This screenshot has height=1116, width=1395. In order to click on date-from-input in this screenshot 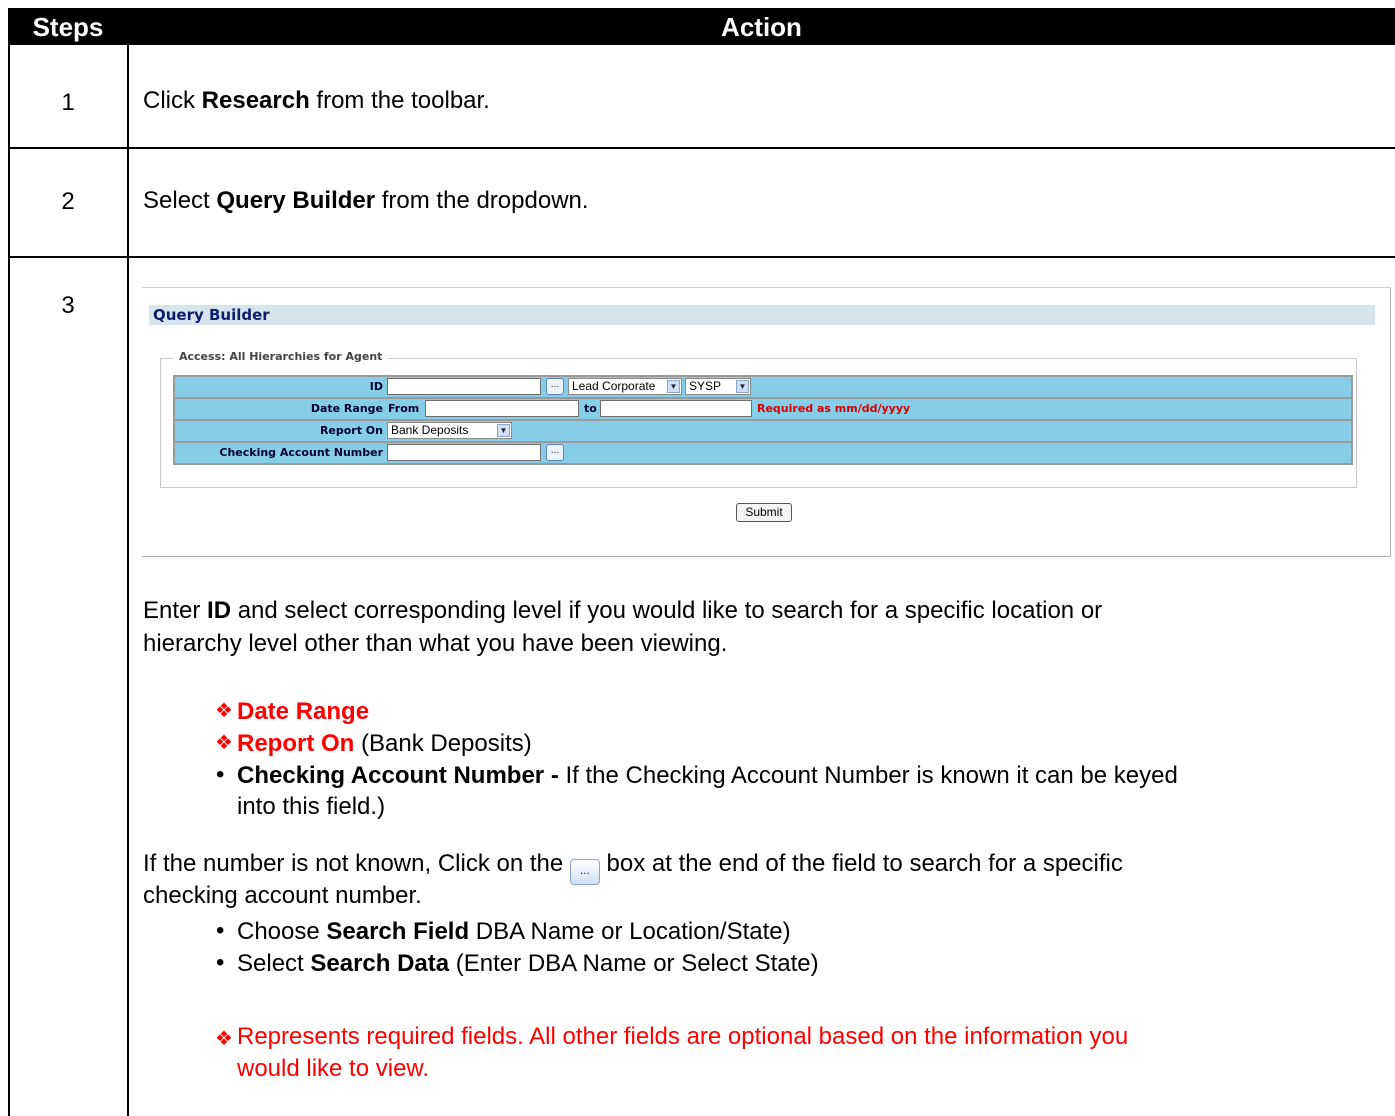, I will do `click(502, 408)`.